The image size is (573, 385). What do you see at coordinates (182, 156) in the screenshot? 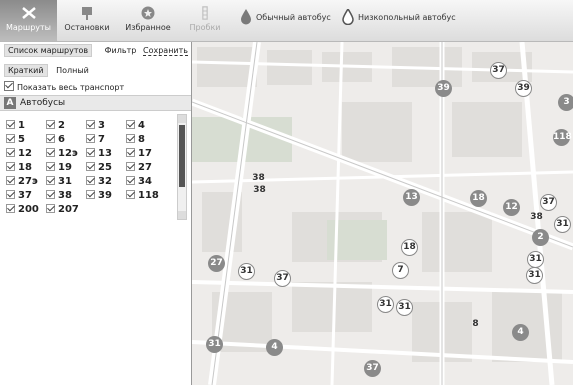
I see `scroll-thumb` at bounding box center [182, 156].